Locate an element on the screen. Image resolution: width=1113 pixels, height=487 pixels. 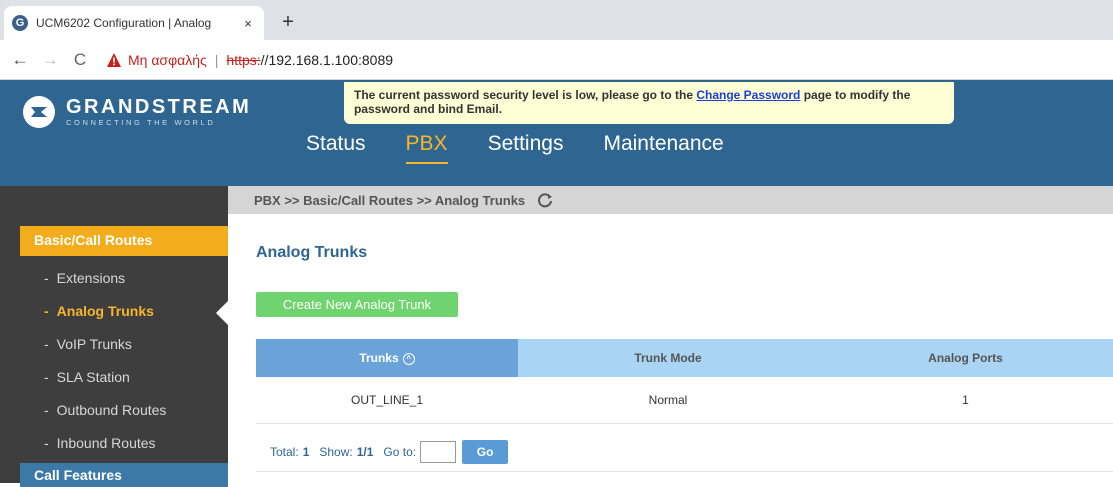
pagination: Total: 1 Show: 1/1 Go to: Go is located at coordinates (684, 452).